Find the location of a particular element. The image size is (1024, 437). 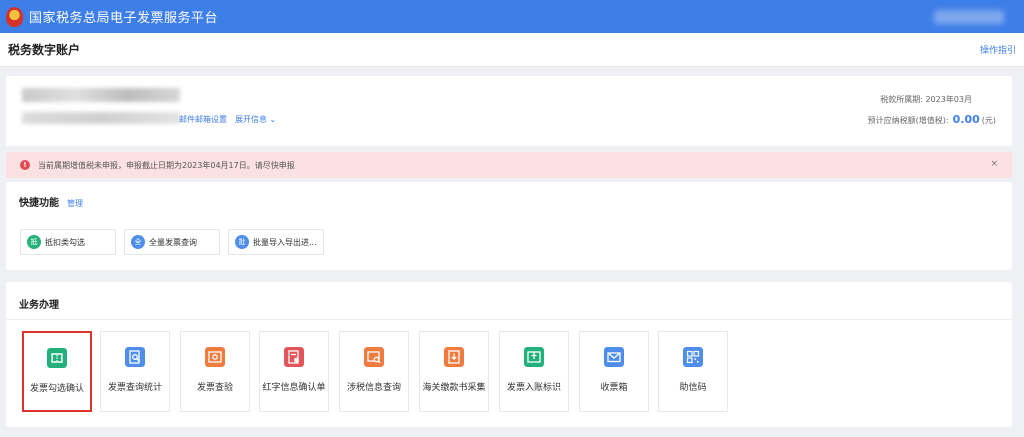

page-title: 税务数字账户 is located at coordinates (44, 50).